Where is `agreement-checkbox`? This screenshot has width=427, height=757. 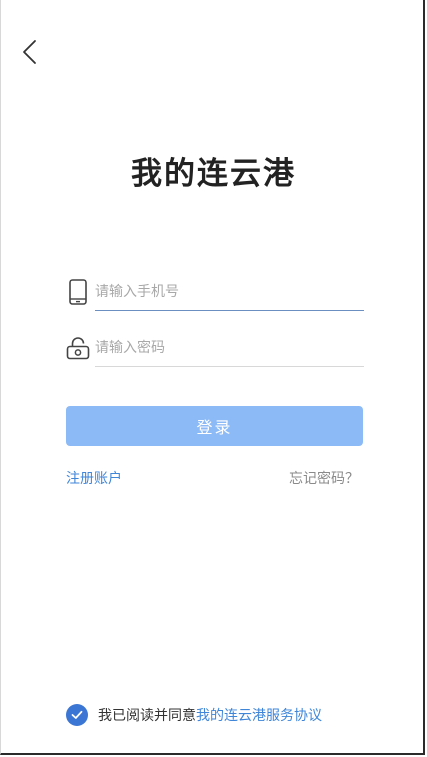
agreement-checkbox is located at coordinates (77, 715).